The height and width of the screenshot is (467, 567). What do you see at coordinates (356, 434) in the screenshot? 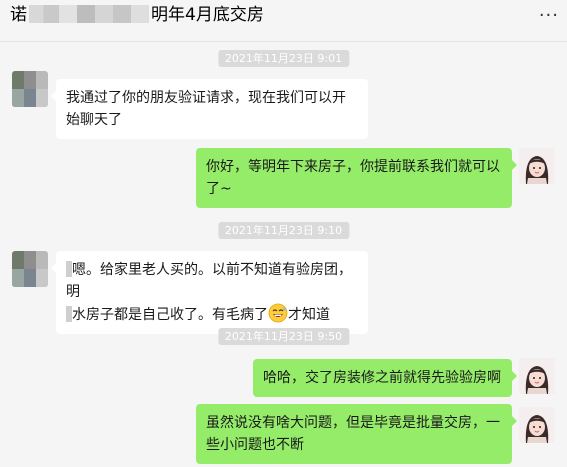
I see `message-bubble-outgoing: 虽然说没有啥大问题，但是毕竟是批量交房，一些小问题也不断` at bounding box center [356, 434].